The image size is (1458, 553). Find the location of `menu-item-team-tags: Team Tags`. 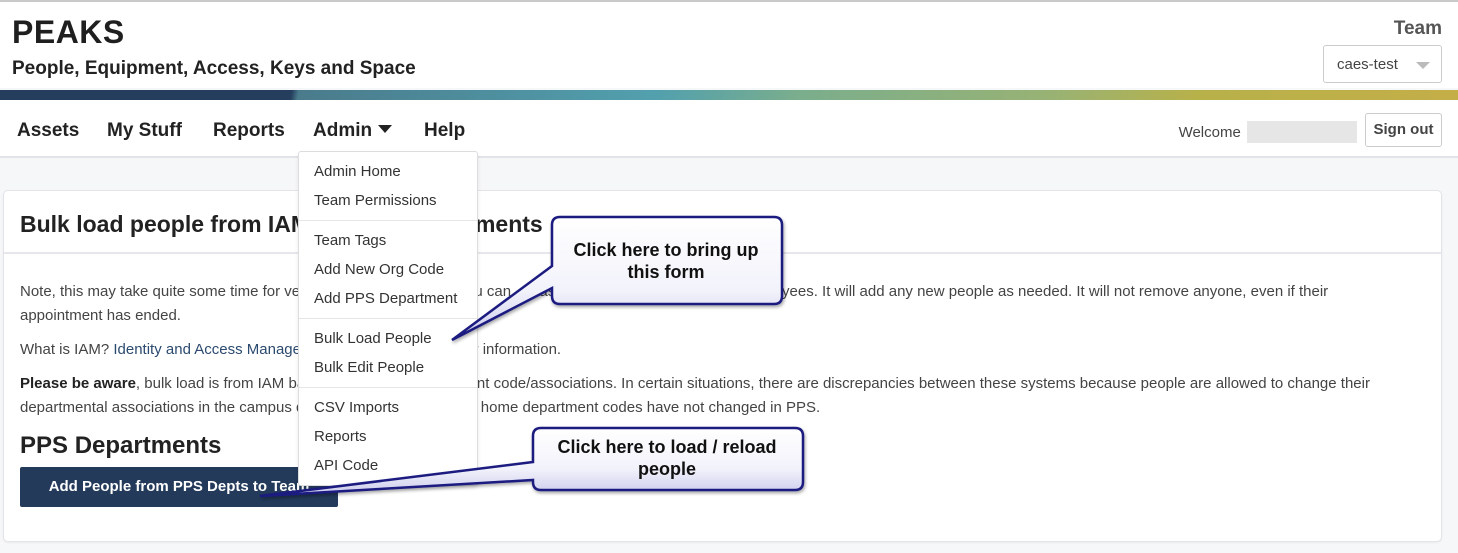

menu-item-team-tags: Team Tags is located at coordinates (350, 240).